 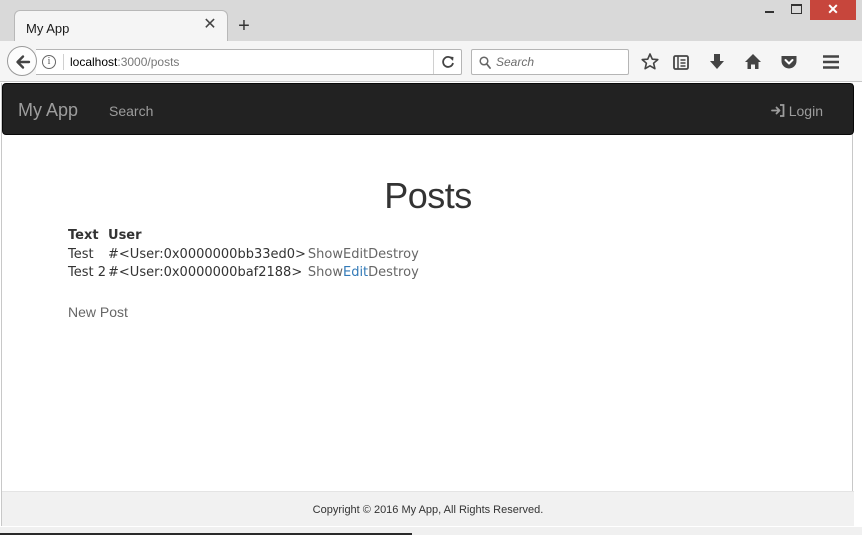 I want to click on browser-search-bar, so click(x=550, y=62).